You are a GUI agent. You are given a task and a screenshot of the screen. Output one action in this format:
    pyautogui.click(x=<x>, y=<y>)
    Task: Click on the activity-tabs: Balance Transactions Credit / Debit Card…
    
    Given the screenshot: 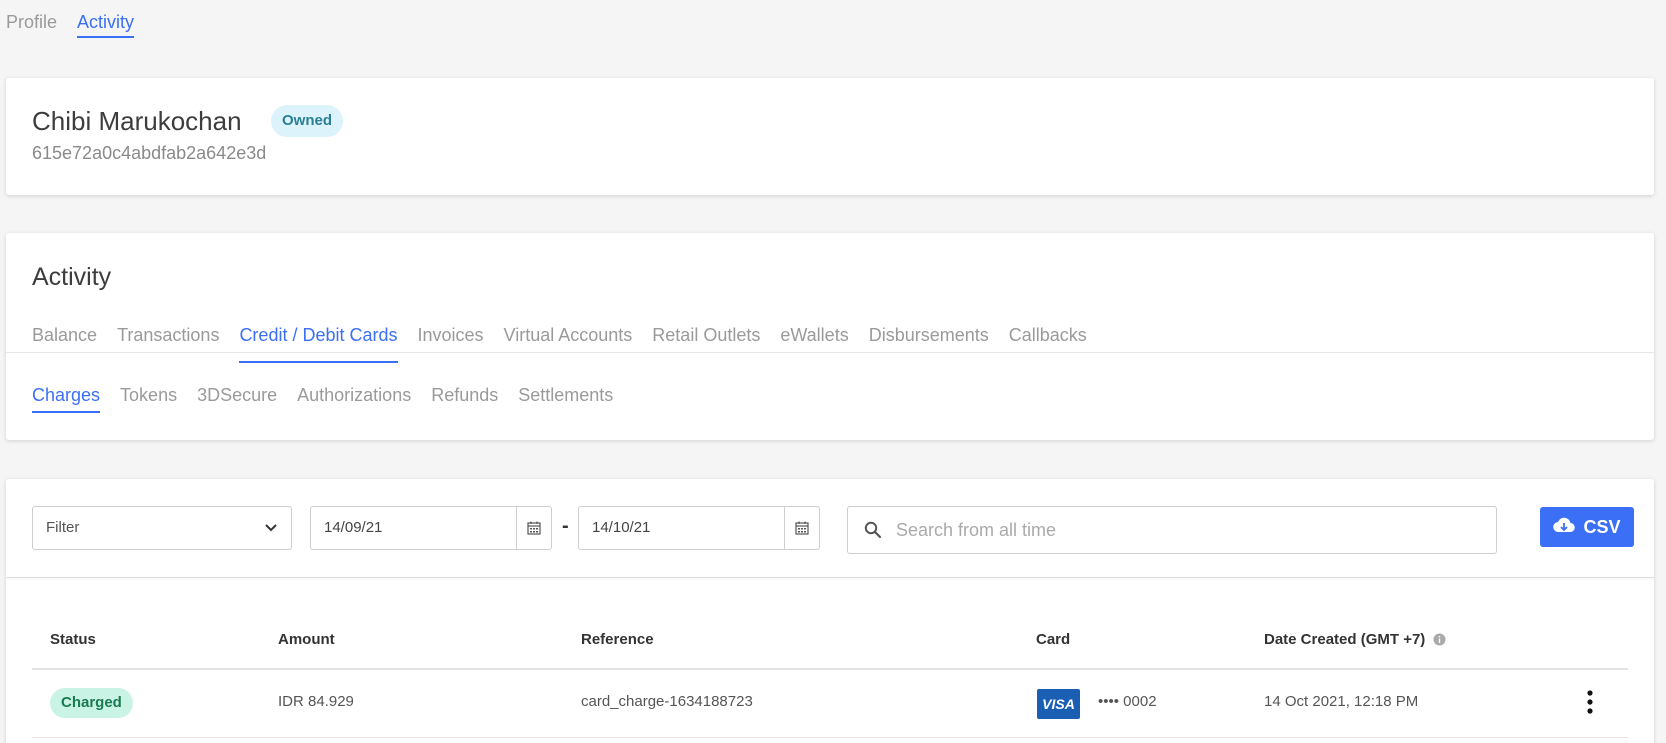 What is the action you would take?
    pyautogui.click(x=559, y=343)
    